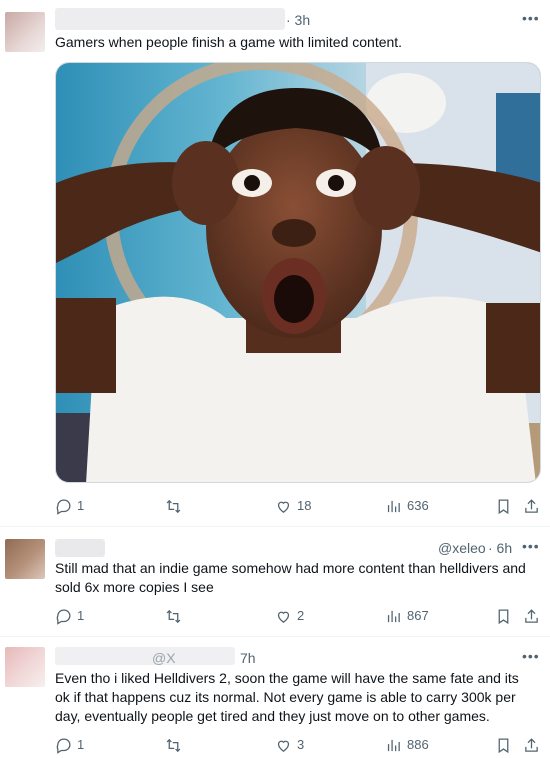  Describe the element at coordinates (293, 506) in the screenshot. I see `like-button: 18` at that location.